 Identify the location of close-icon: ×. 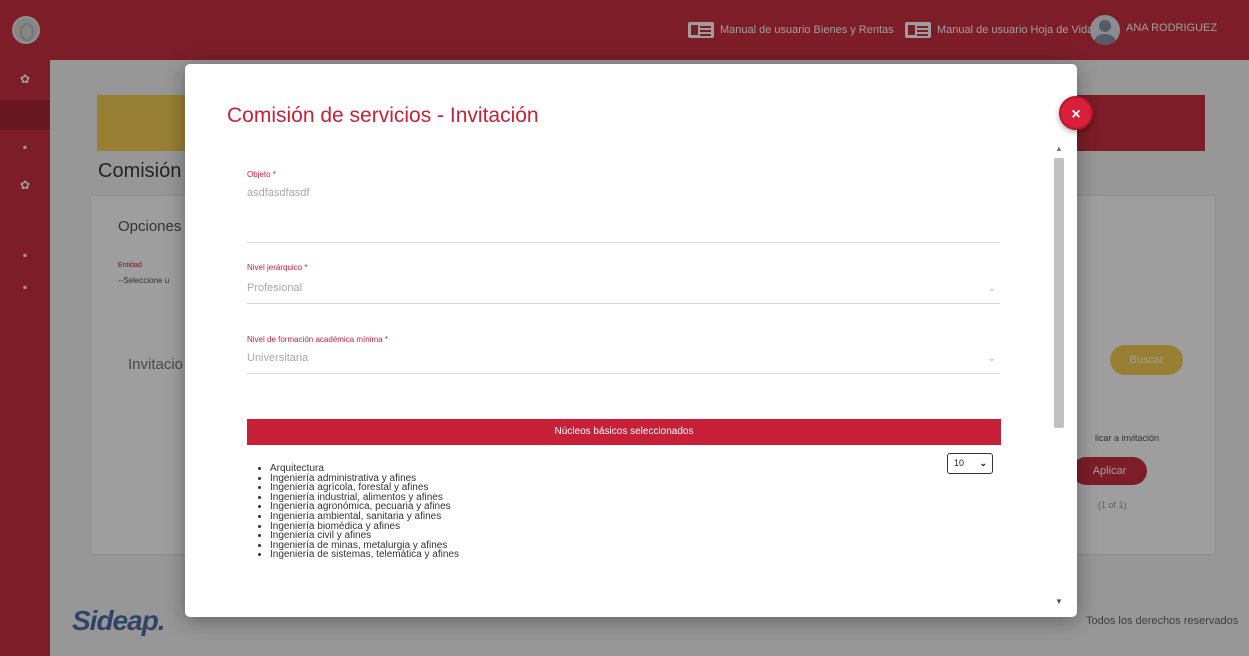
(1076, 113).